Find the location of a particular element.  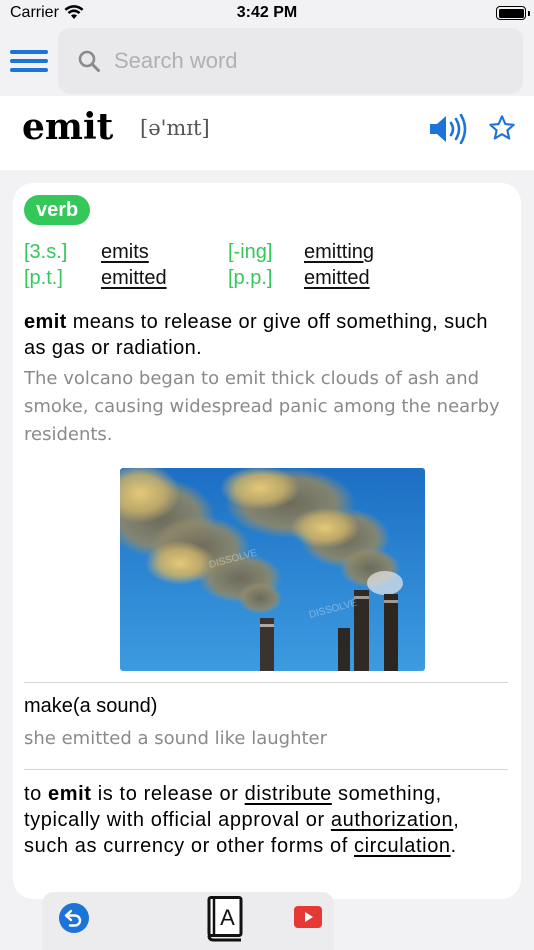

form-tag-pt: [p.t.] is located at coordinates (43, 278).